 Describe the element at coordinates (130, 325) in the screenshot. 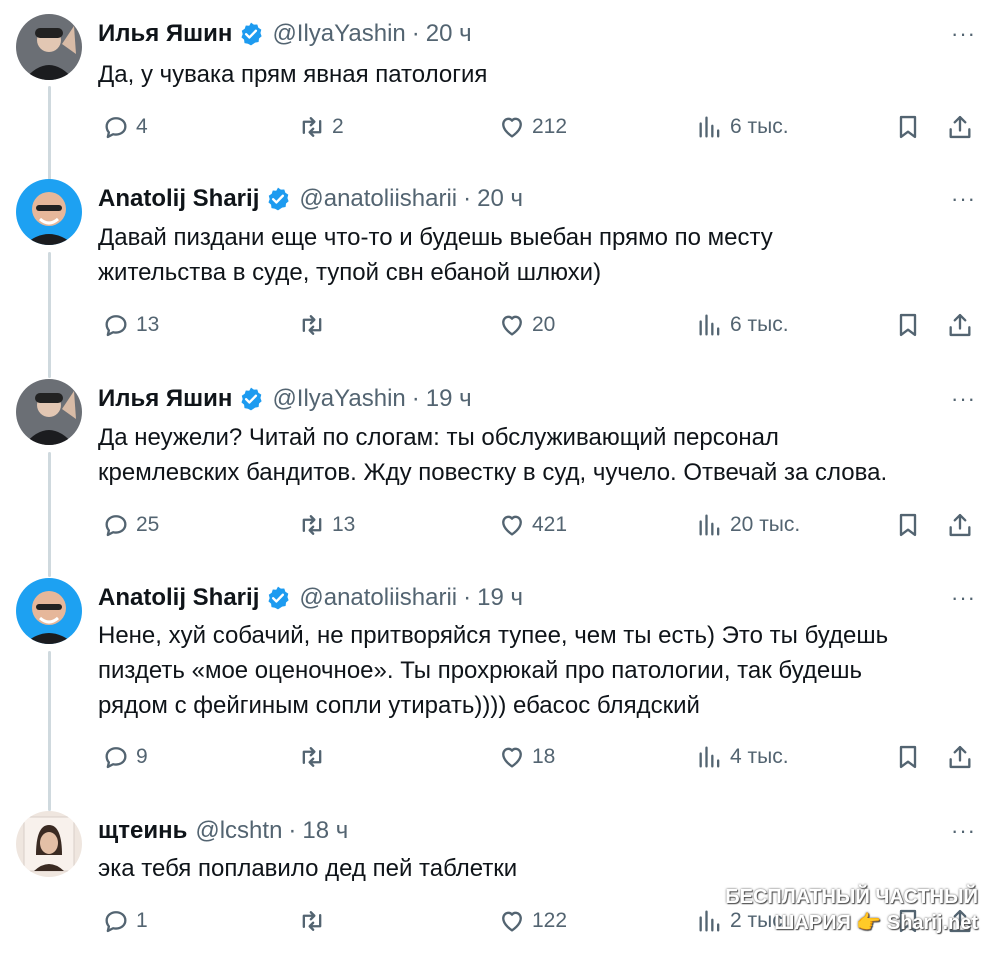

I see `reply-button: 13` at that location.